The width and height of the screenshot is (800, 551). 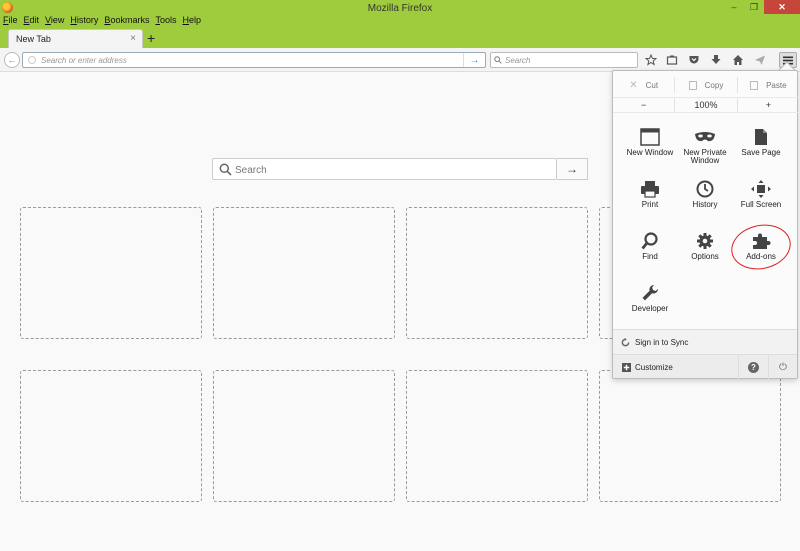 I want to click on power-icon: ⏻, so click(x=783, y=367).